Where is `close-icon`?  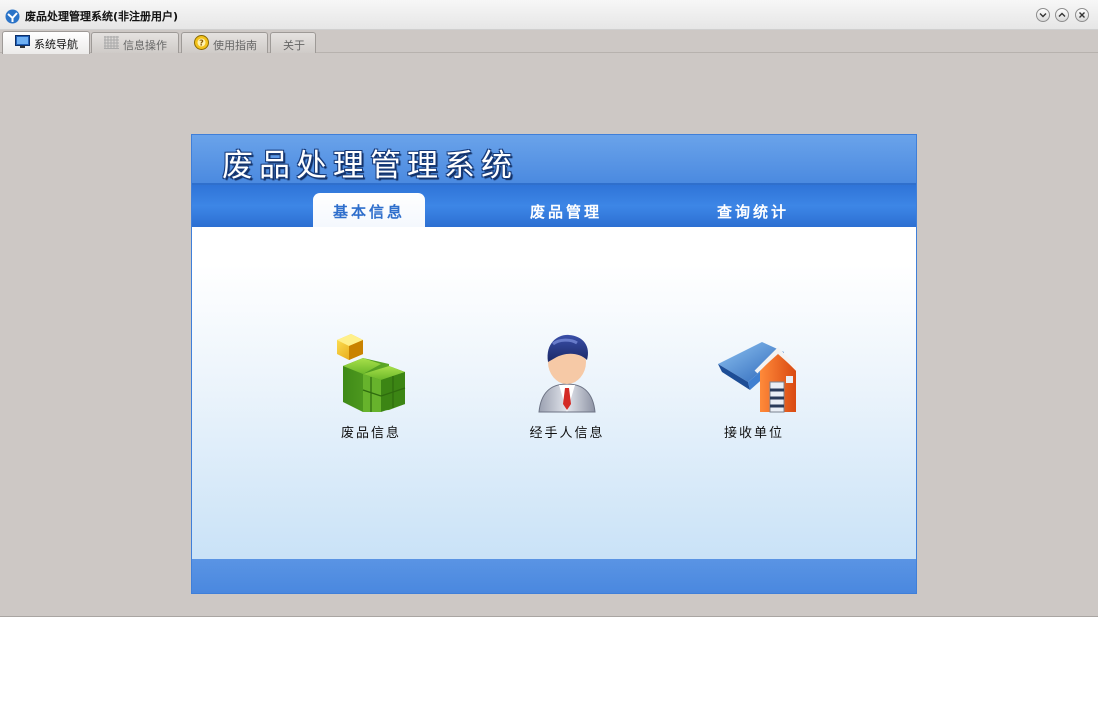 close-icon is located at coordinates (1082, 15).